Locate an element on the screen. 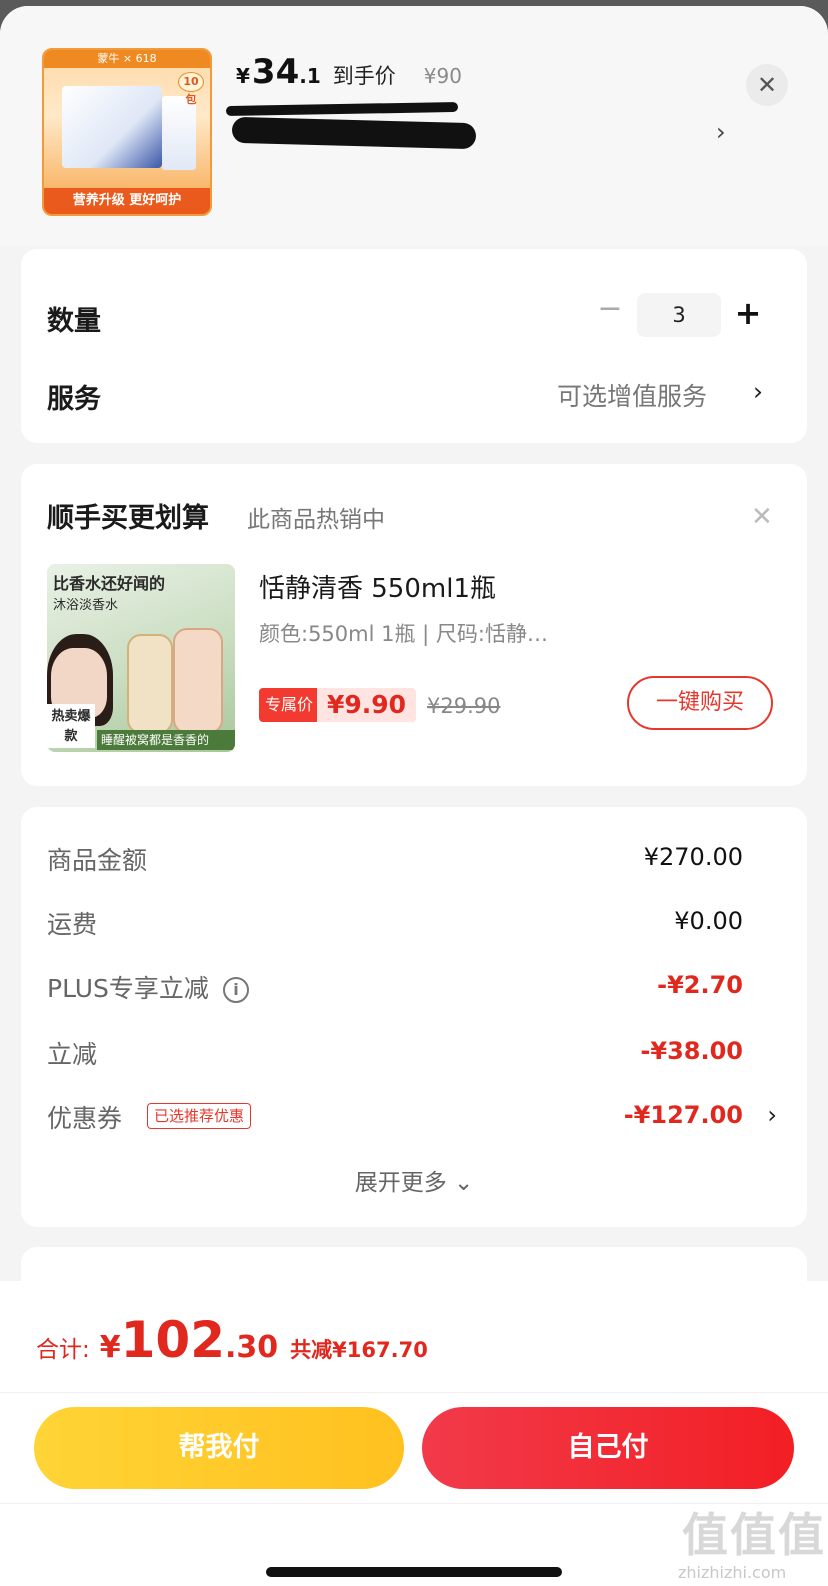 This screenshot has height=1586, width=828. product-thumbnail: 蒙牛 × 618 10包 营养升级 更好呵护 is located at coordinates (127, 132).